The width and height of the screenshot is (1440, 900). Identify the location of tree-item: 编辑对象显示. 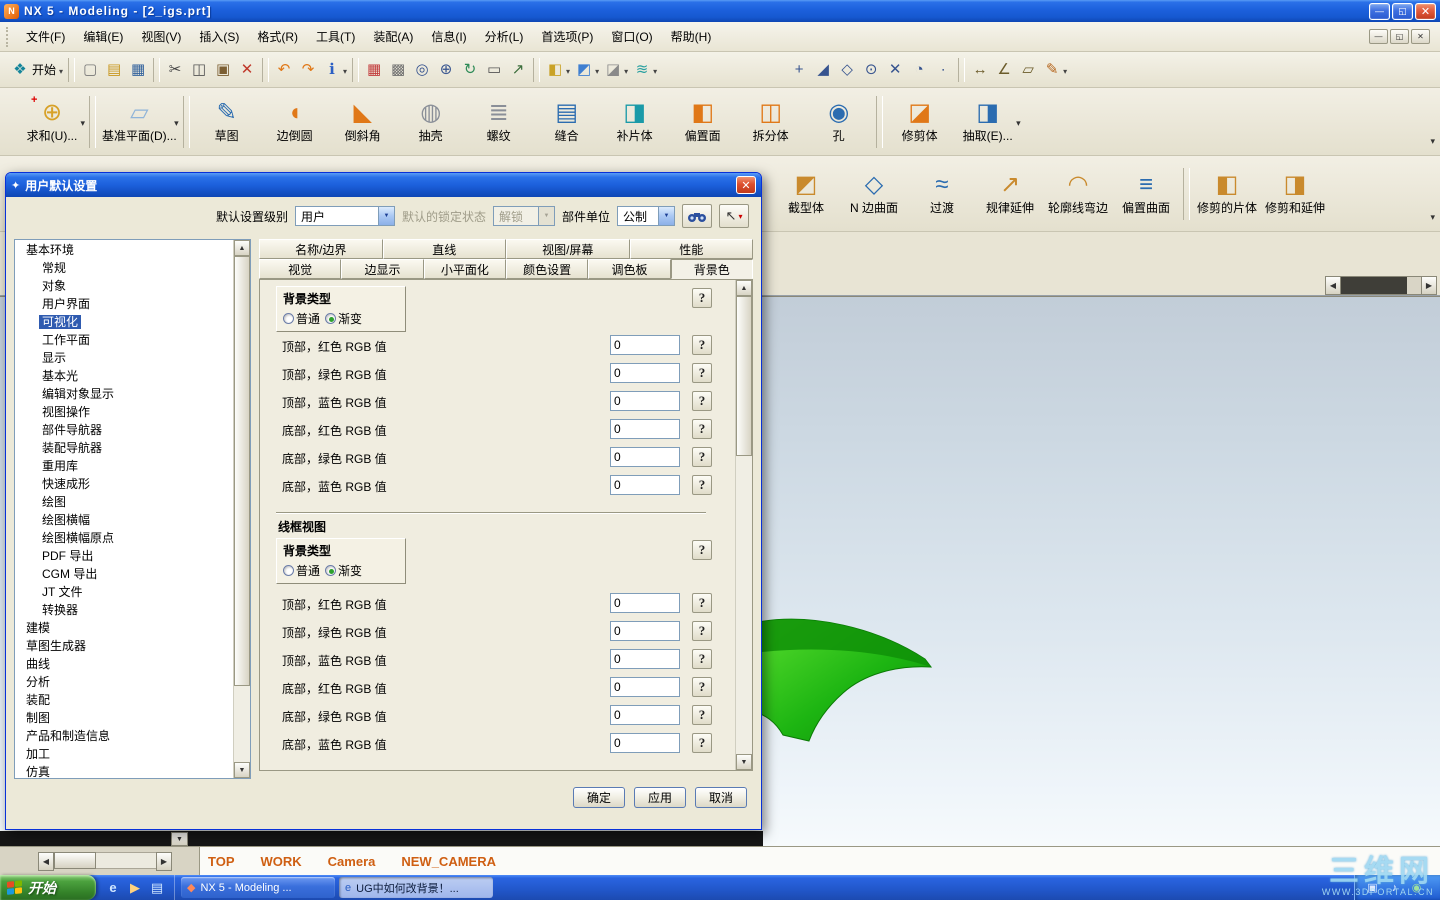
(124, 394).